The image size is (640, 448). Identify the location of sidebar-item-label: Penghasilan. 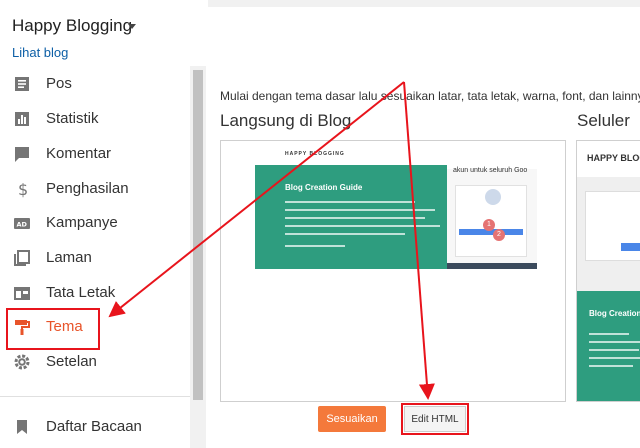
(87, 188).